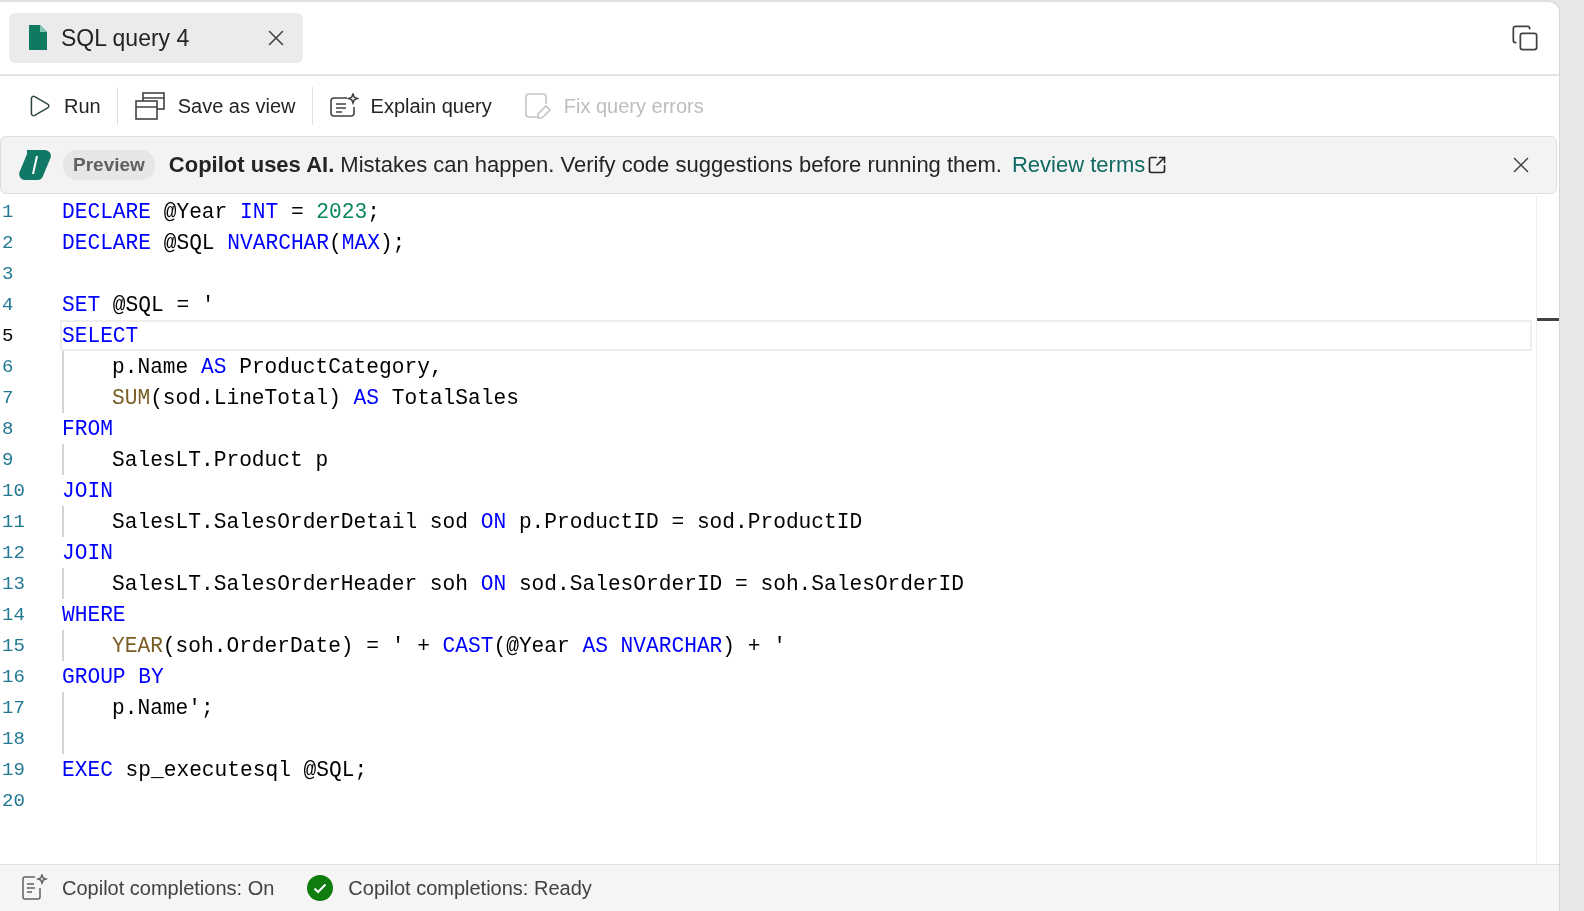 This screenshot has height=911, width=1584. I want to click on cursor-marker, so click(1548, 319).